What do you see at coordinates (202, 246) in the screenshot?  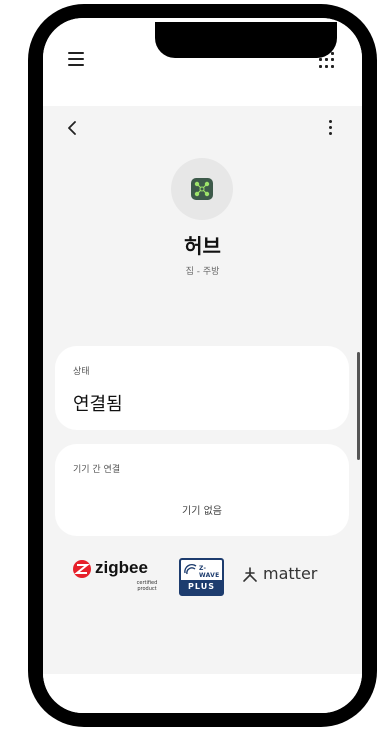 I see `device-title: 허브` at bounding box center [202, 246].